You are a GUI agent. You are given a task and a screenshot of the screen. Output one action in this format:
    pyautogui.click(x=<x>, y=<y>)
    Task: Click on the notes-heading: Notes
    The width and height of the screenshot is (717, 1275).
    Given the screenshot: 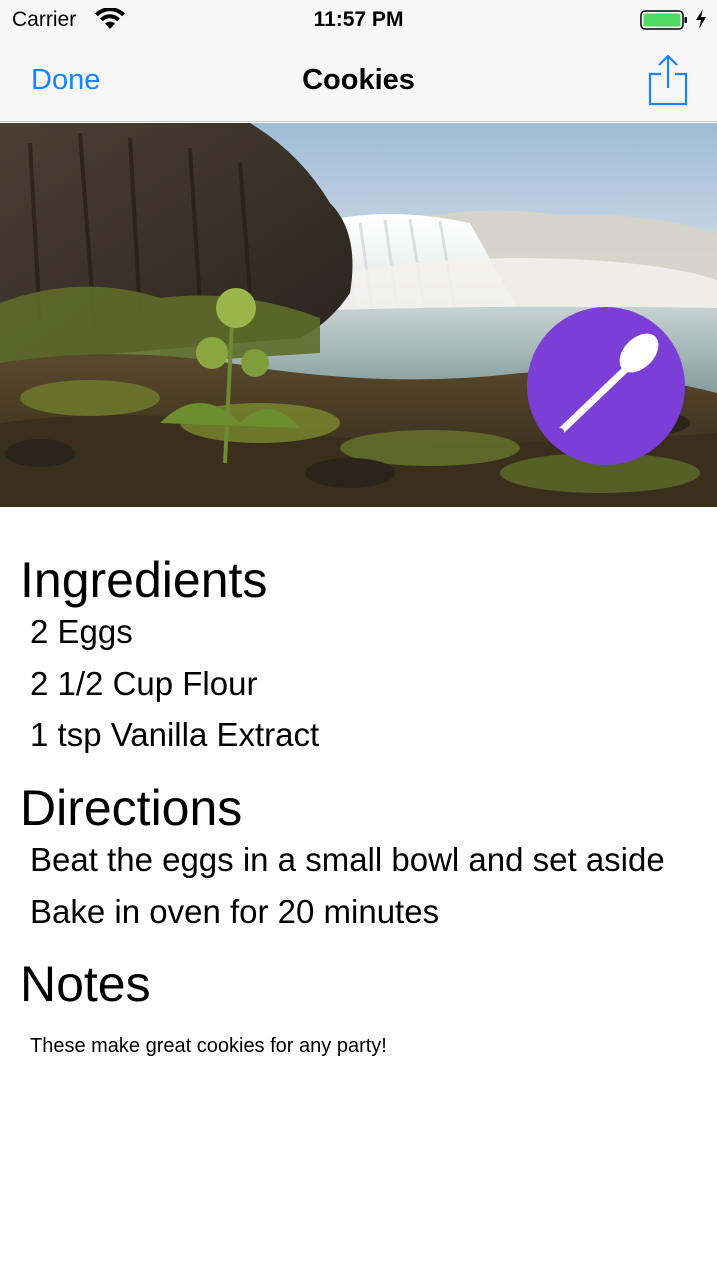 What is the action you would take?
    pyautogui.click(x=85, y=984)
    